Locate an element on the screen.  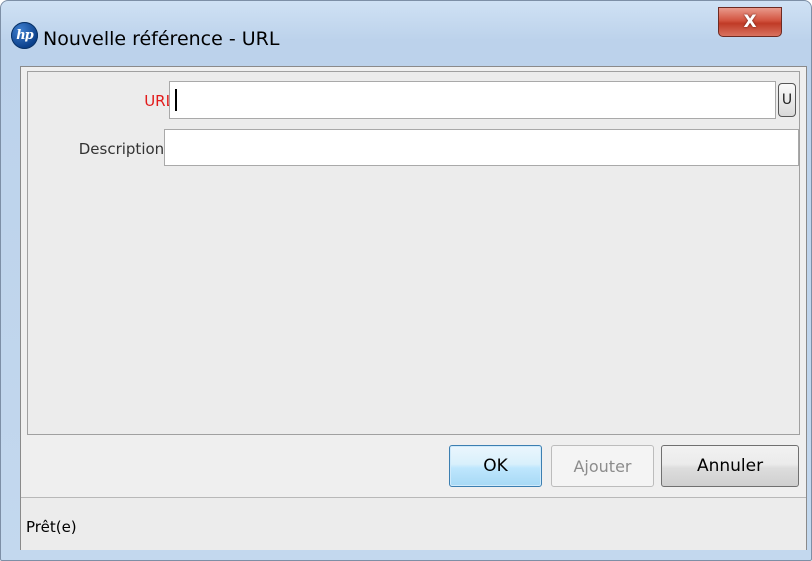
ok-button: OK is located at coordinates (495, 466).